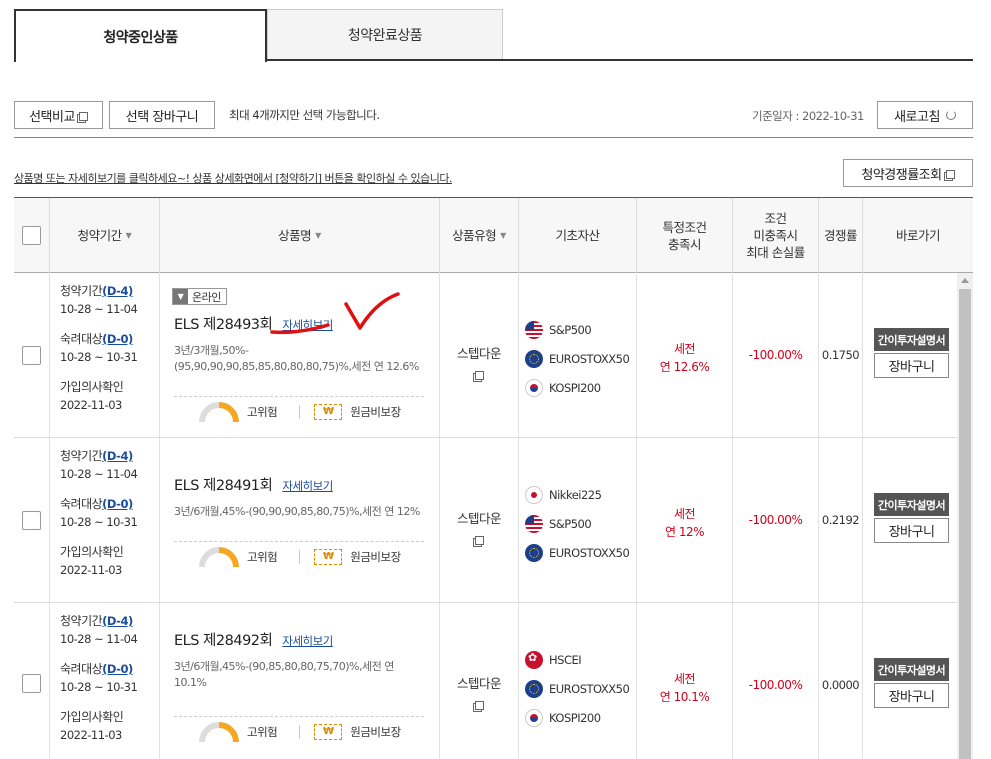  I want to click on base-date: 기준일자 : 2022-10-31, so click(808, 116).